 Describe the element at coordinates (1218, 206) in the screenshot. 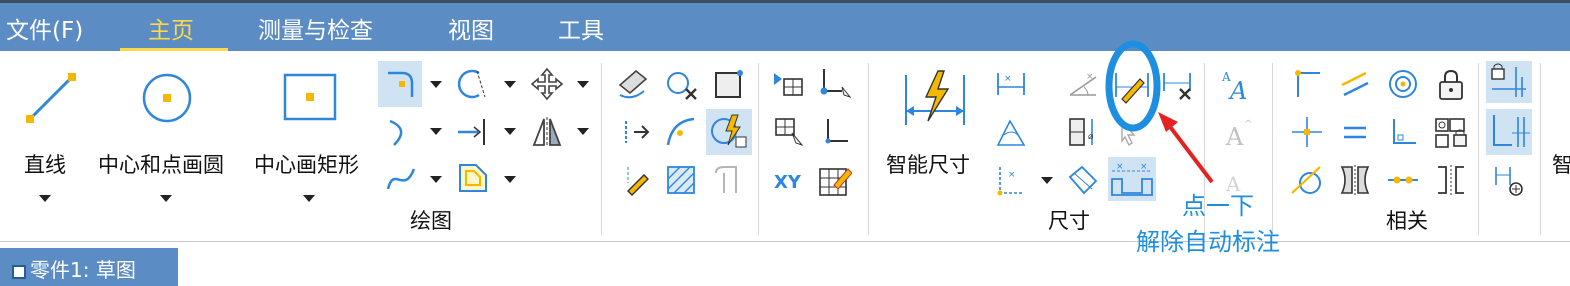

I see `annotation-line1: 点一下` at that location.